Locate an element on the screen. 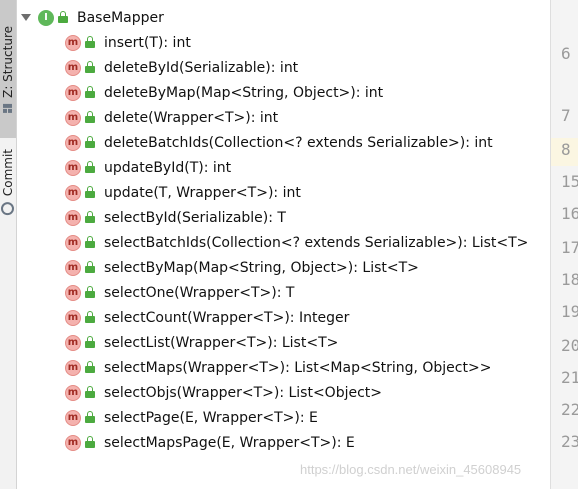 The image size is (578, 489). method-signature: selectOne(Wrapper<T>): T is located at coordinates (199, 292).